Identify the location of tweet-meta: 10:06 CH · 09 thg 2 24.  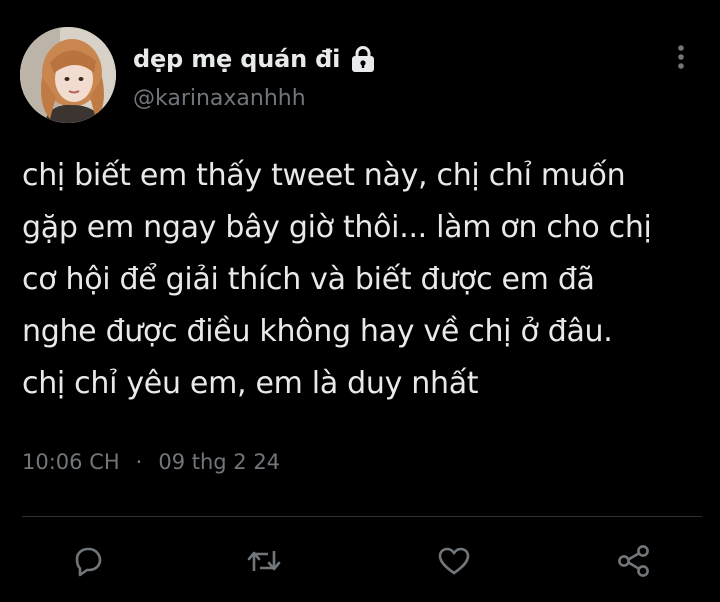
(151, 462).